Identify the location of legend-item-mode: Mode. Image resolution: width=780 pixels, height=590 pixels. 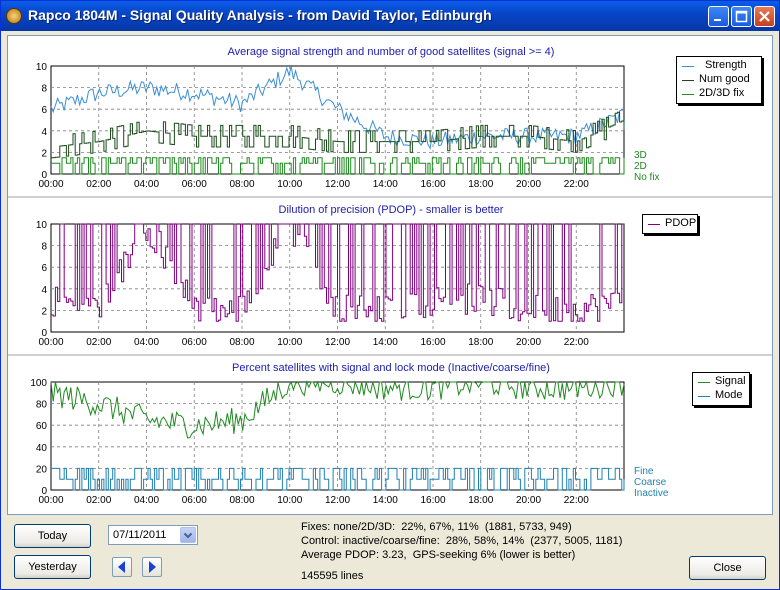
(721, 396).